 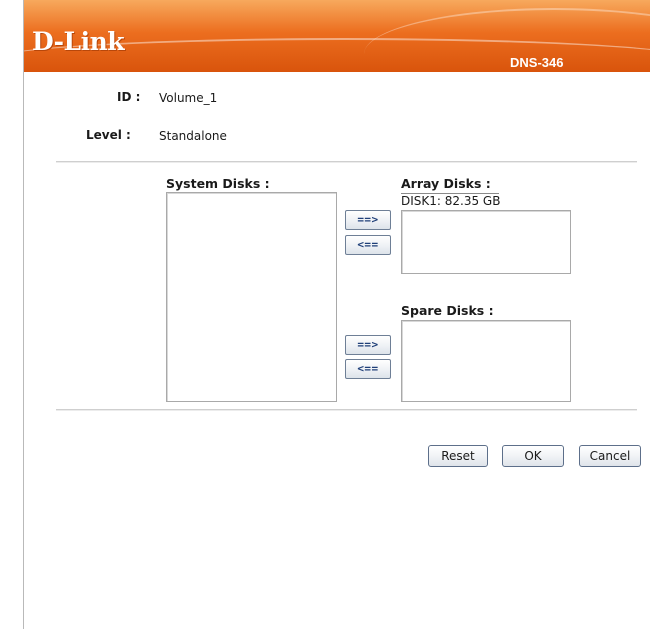 I want to click on model-name: DNS-346, so click(x=537, y=62).